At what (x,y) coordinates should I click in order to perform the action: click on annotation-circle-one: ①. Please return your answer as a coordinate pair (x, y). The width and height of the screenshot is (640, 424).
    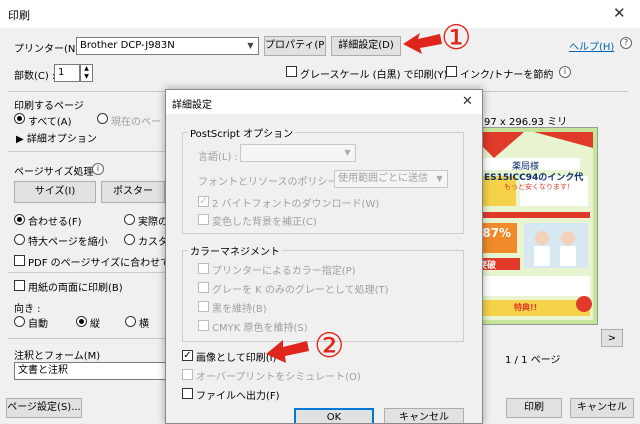
    Looking at the image, I should click on (456, 38).